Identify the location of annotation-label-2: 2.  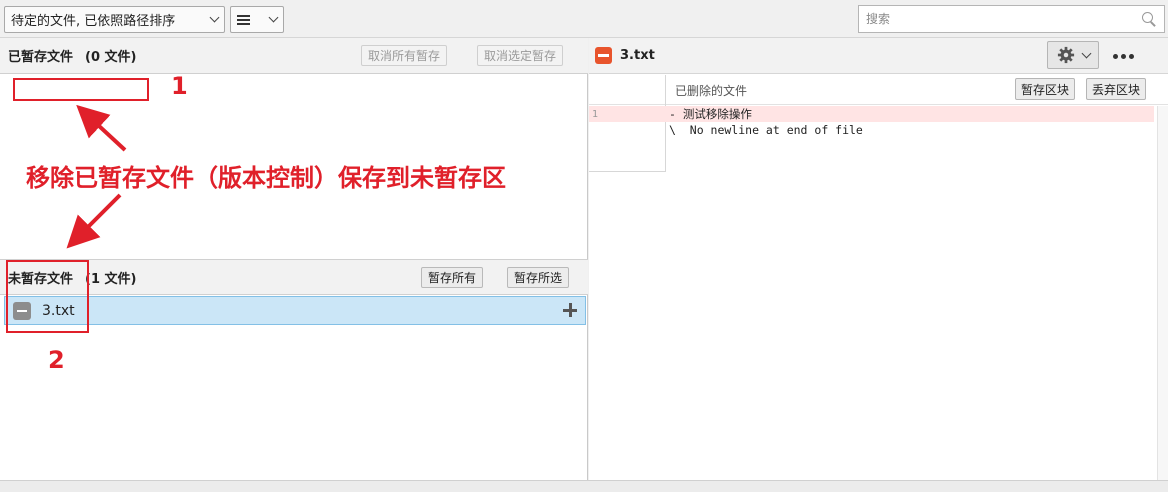
(56, 360).